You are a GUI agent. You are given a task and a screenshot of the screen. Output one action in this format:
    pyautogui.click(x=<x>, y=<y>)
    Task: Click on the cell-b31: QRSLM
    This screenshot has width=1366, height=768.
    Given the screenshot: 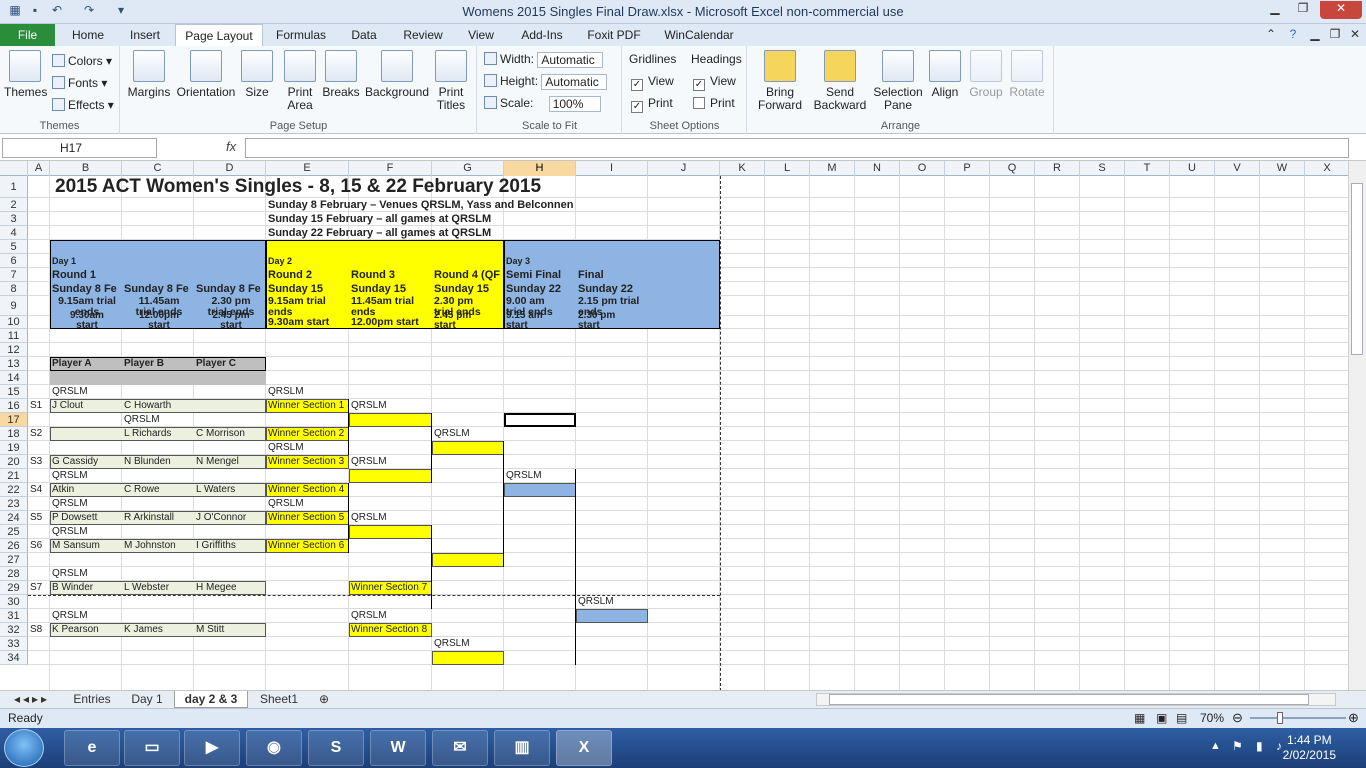 What is the action you would take?
    pyautogui.click(x=86, y=615)
    